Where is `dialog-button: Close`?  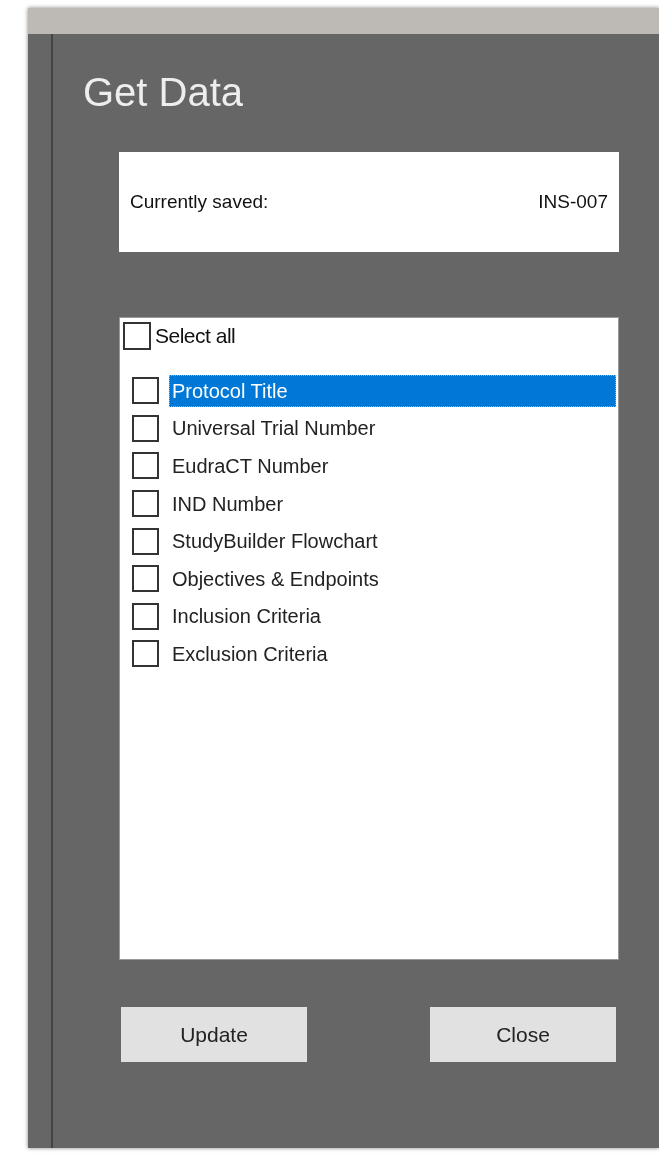
dialog-button: Close is located at coordinates (523, 1034).